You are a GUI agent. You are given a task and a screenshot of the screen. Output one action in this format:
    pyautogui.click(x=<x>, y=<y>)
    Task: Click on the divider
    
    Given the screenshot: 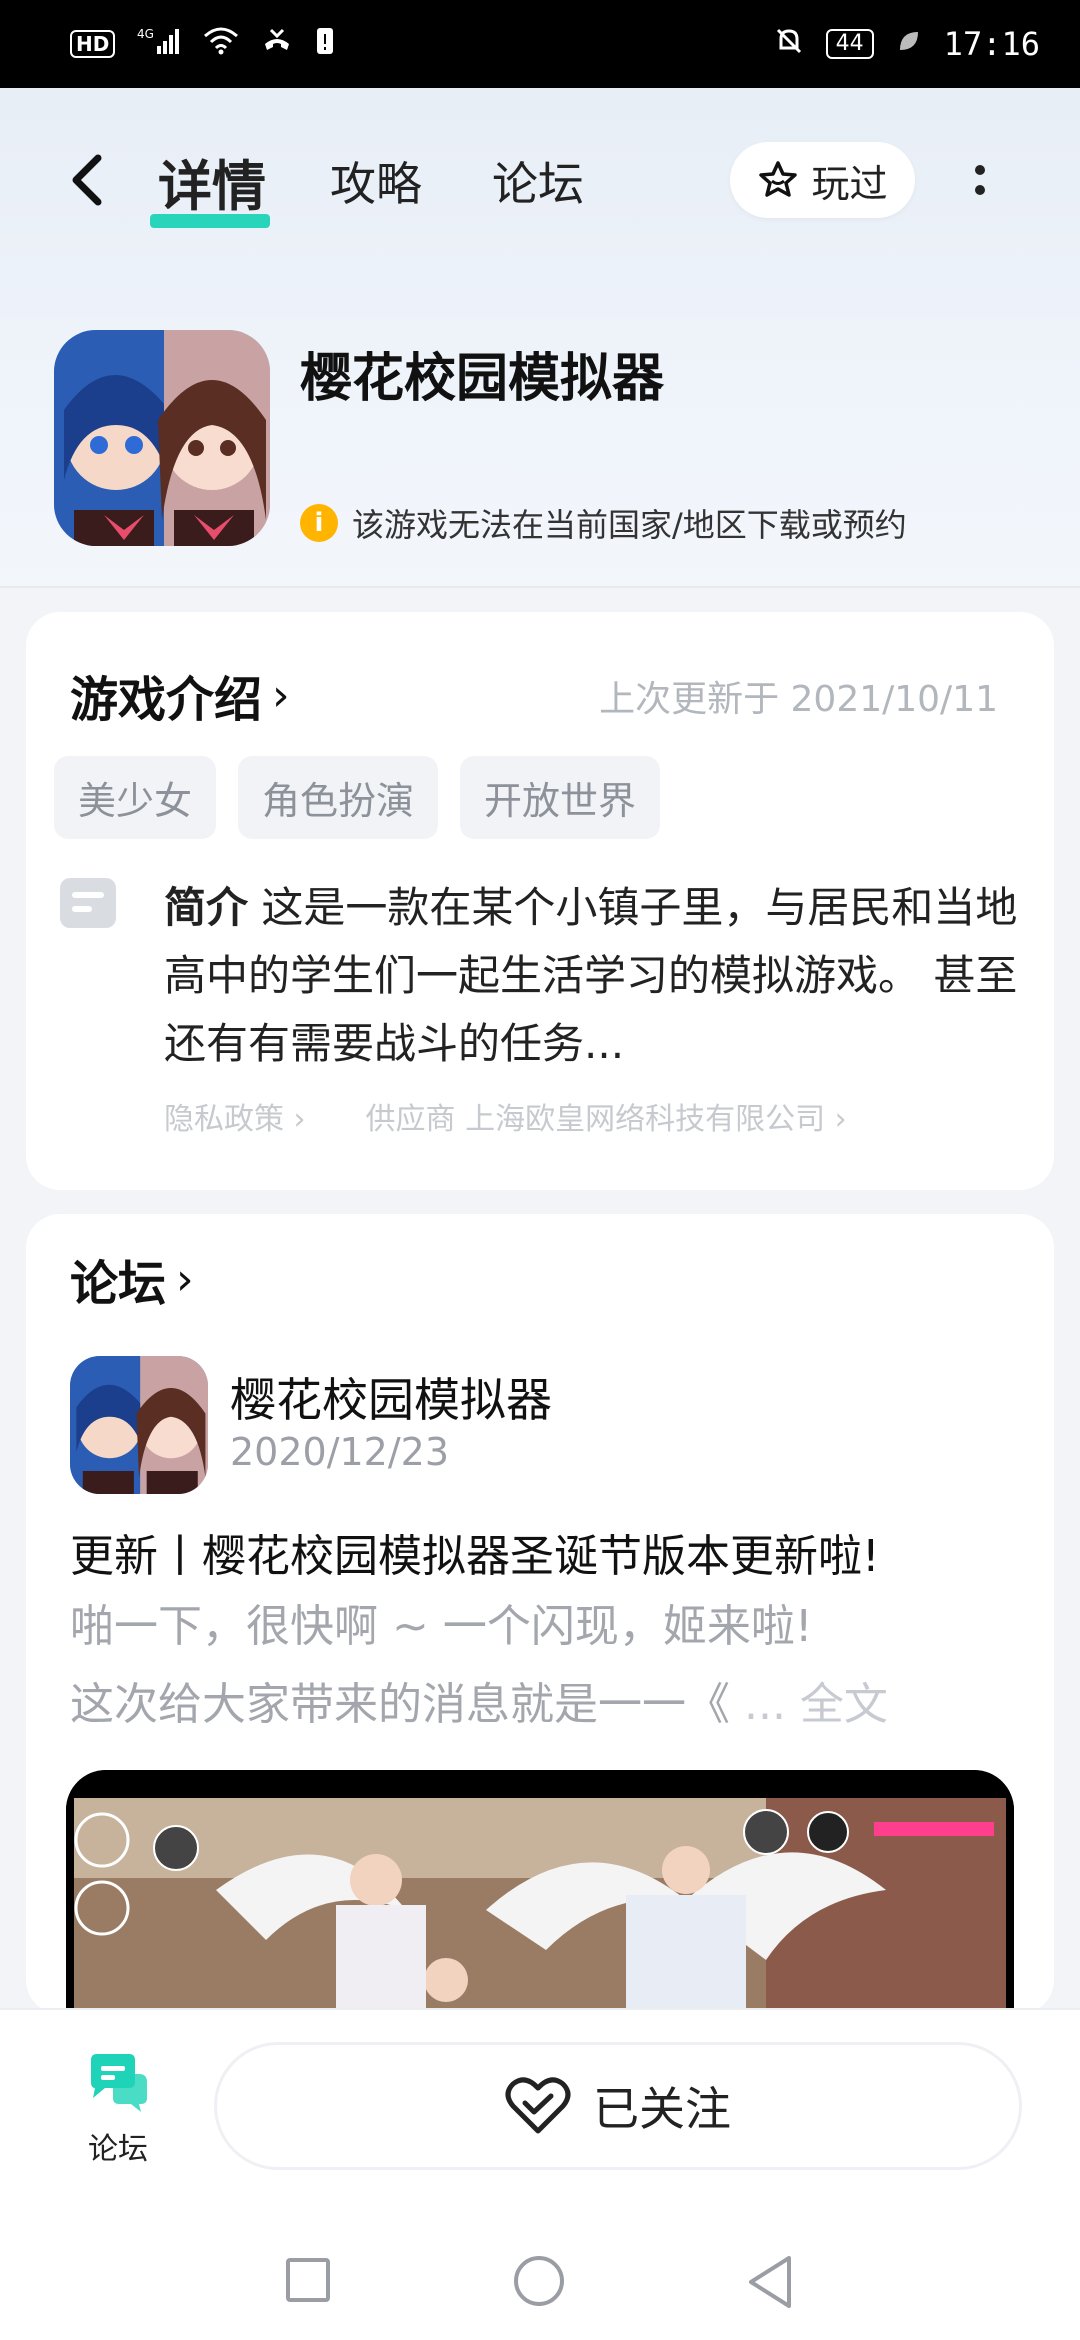 What is the action you would take?
    pyautogui.click(x=540, y=587)
    